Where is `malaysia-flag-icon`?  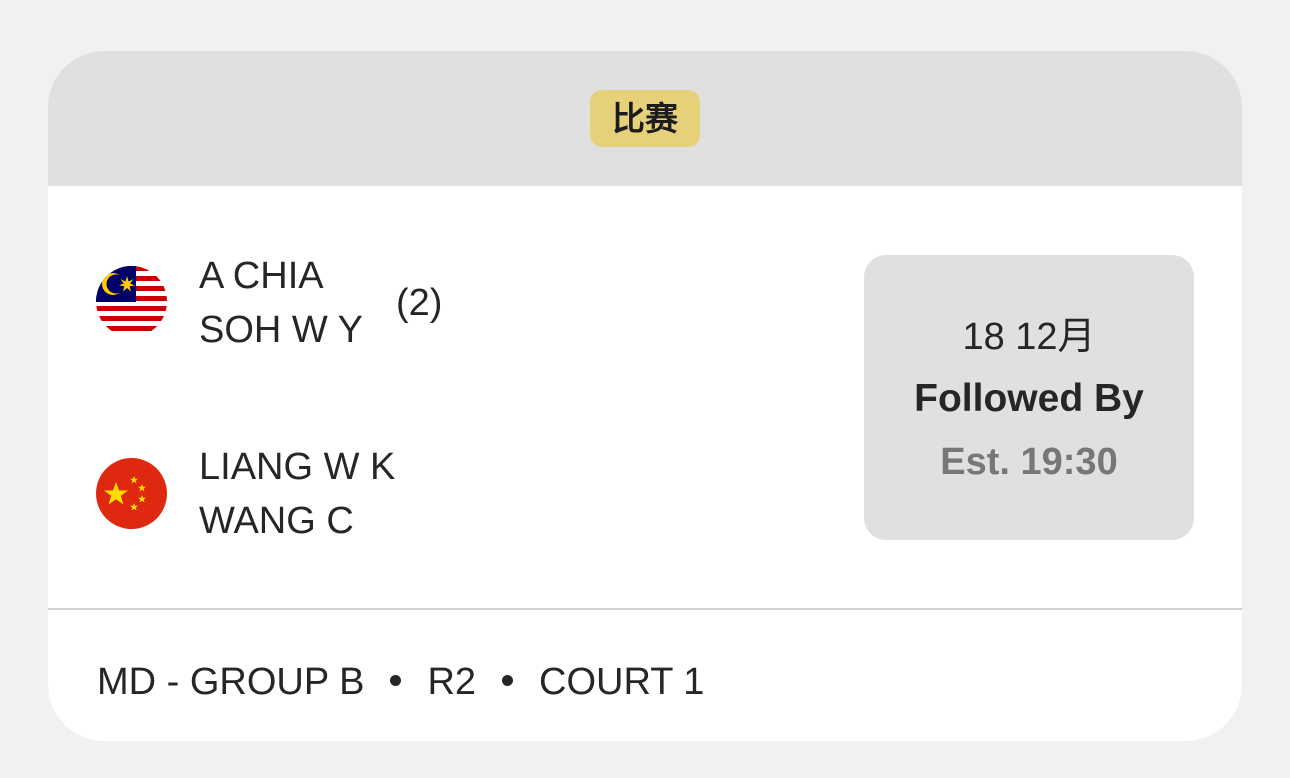
malaysia-flag-icon is located at coordinates (131, 301).